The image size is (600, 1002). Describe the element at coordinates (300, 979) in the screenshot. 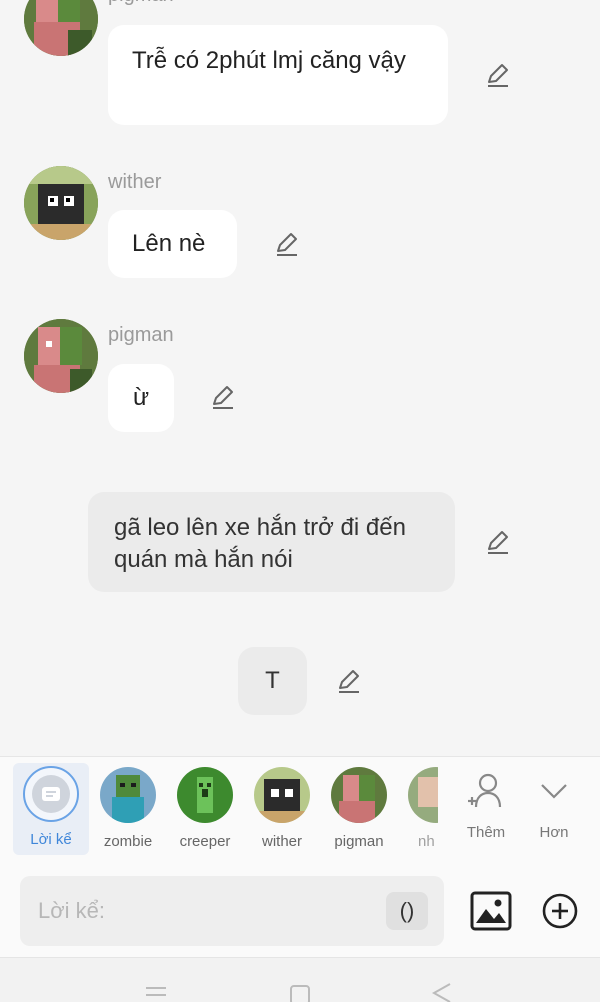

I see `system-nav-bar` at that location.